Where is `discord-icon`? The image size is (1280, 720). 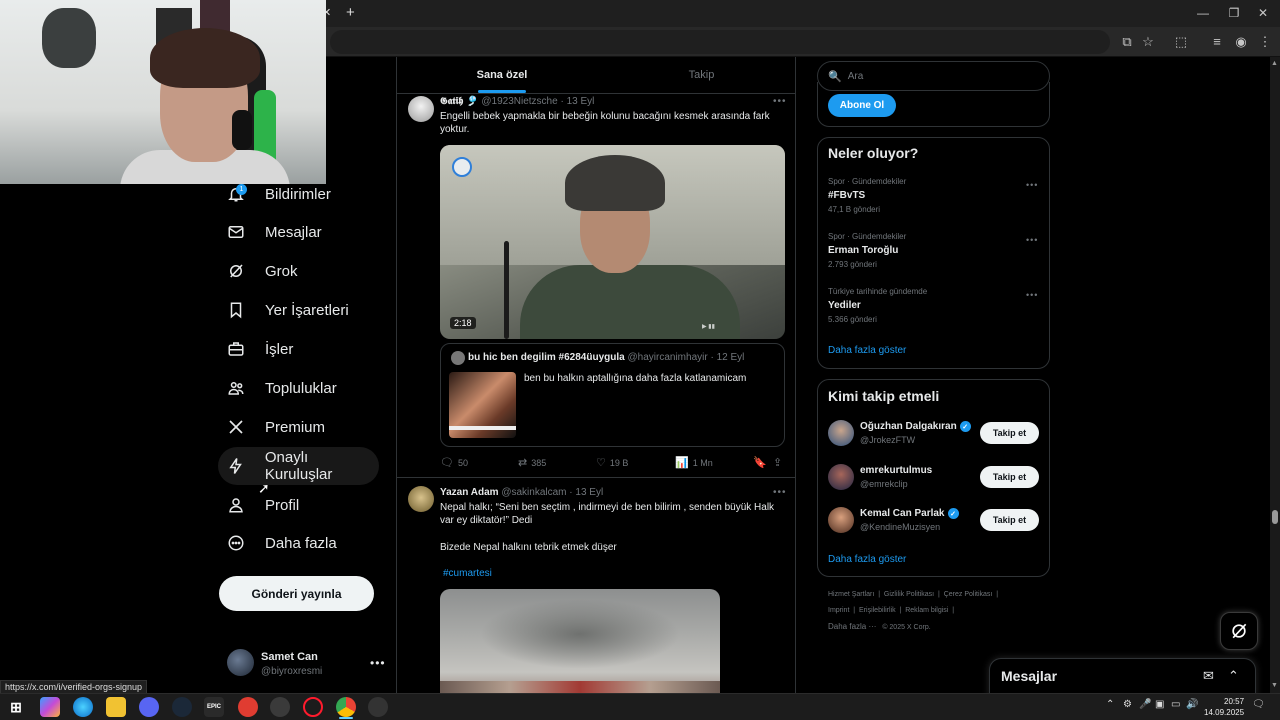 discord-icon is located at coordinates (149, 707).